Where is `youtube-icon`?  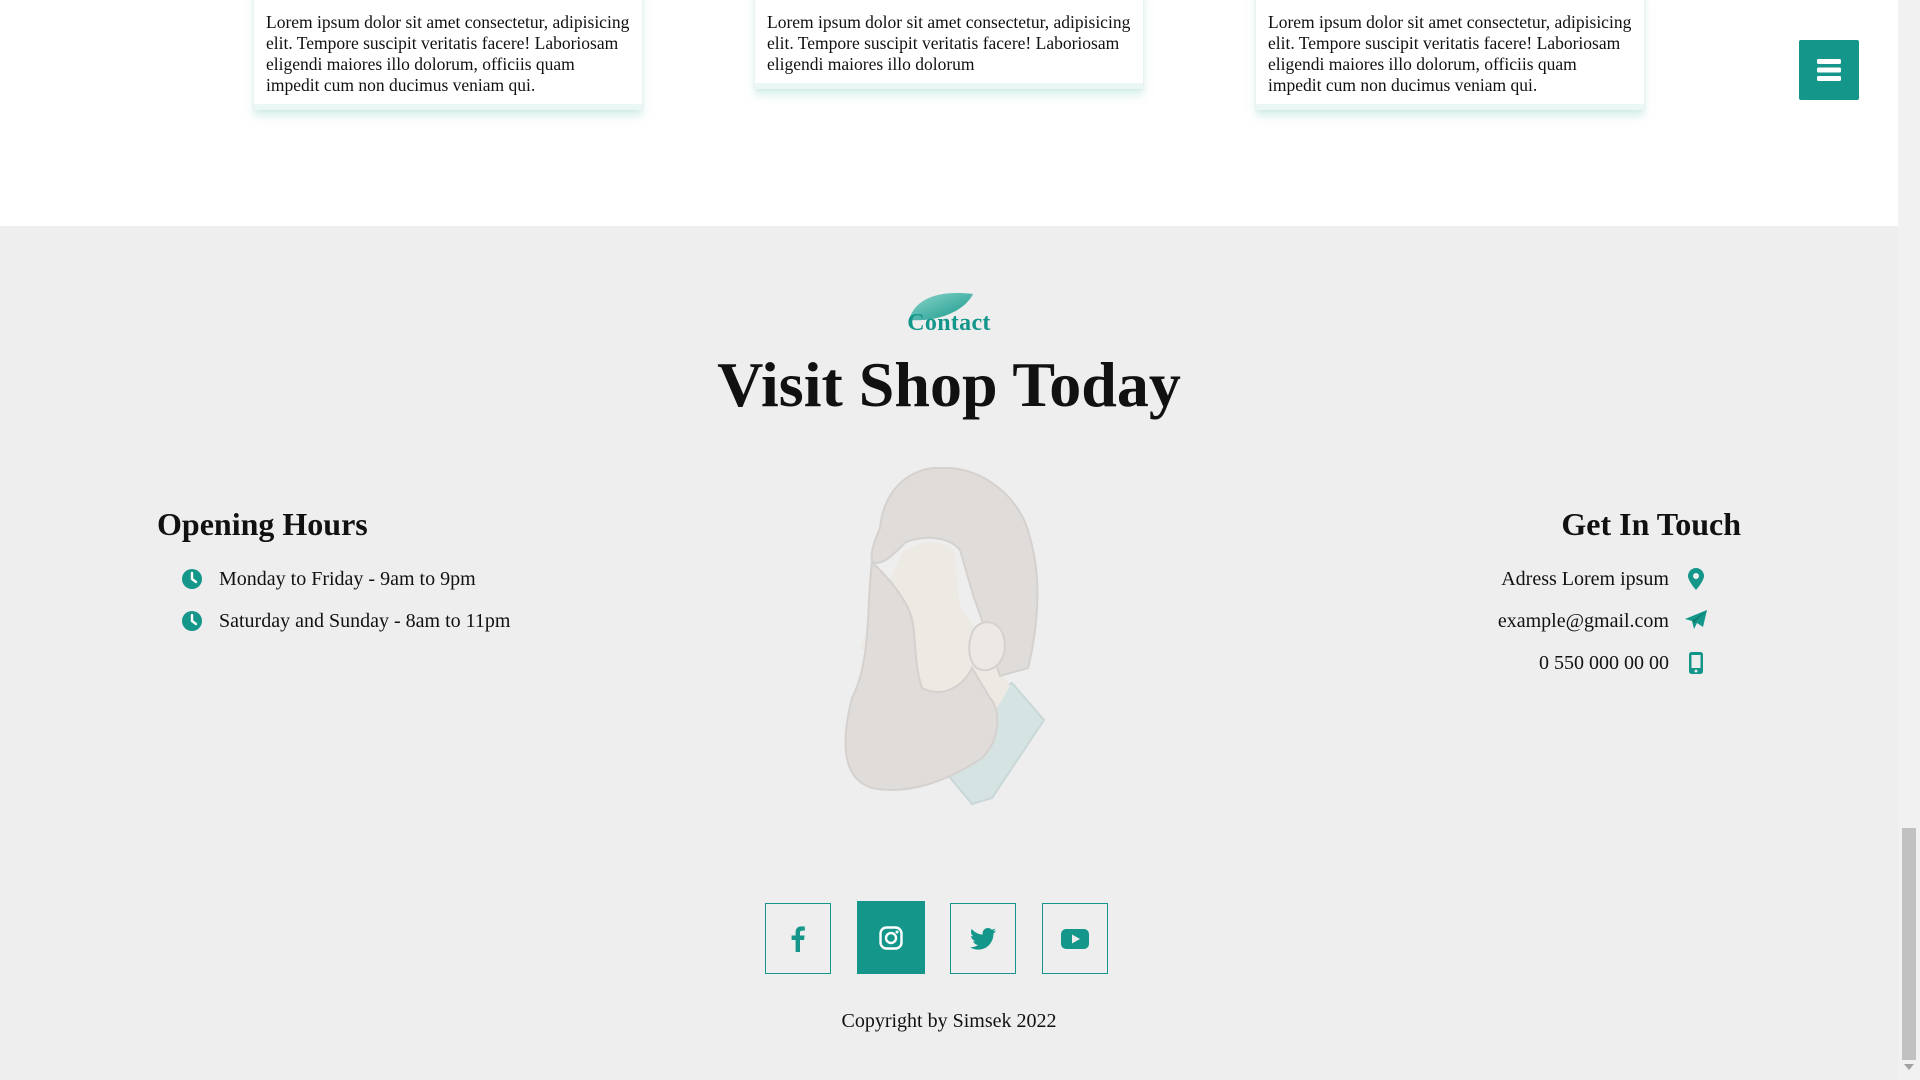
youtube-icon is located at coordinates (1075, 938).